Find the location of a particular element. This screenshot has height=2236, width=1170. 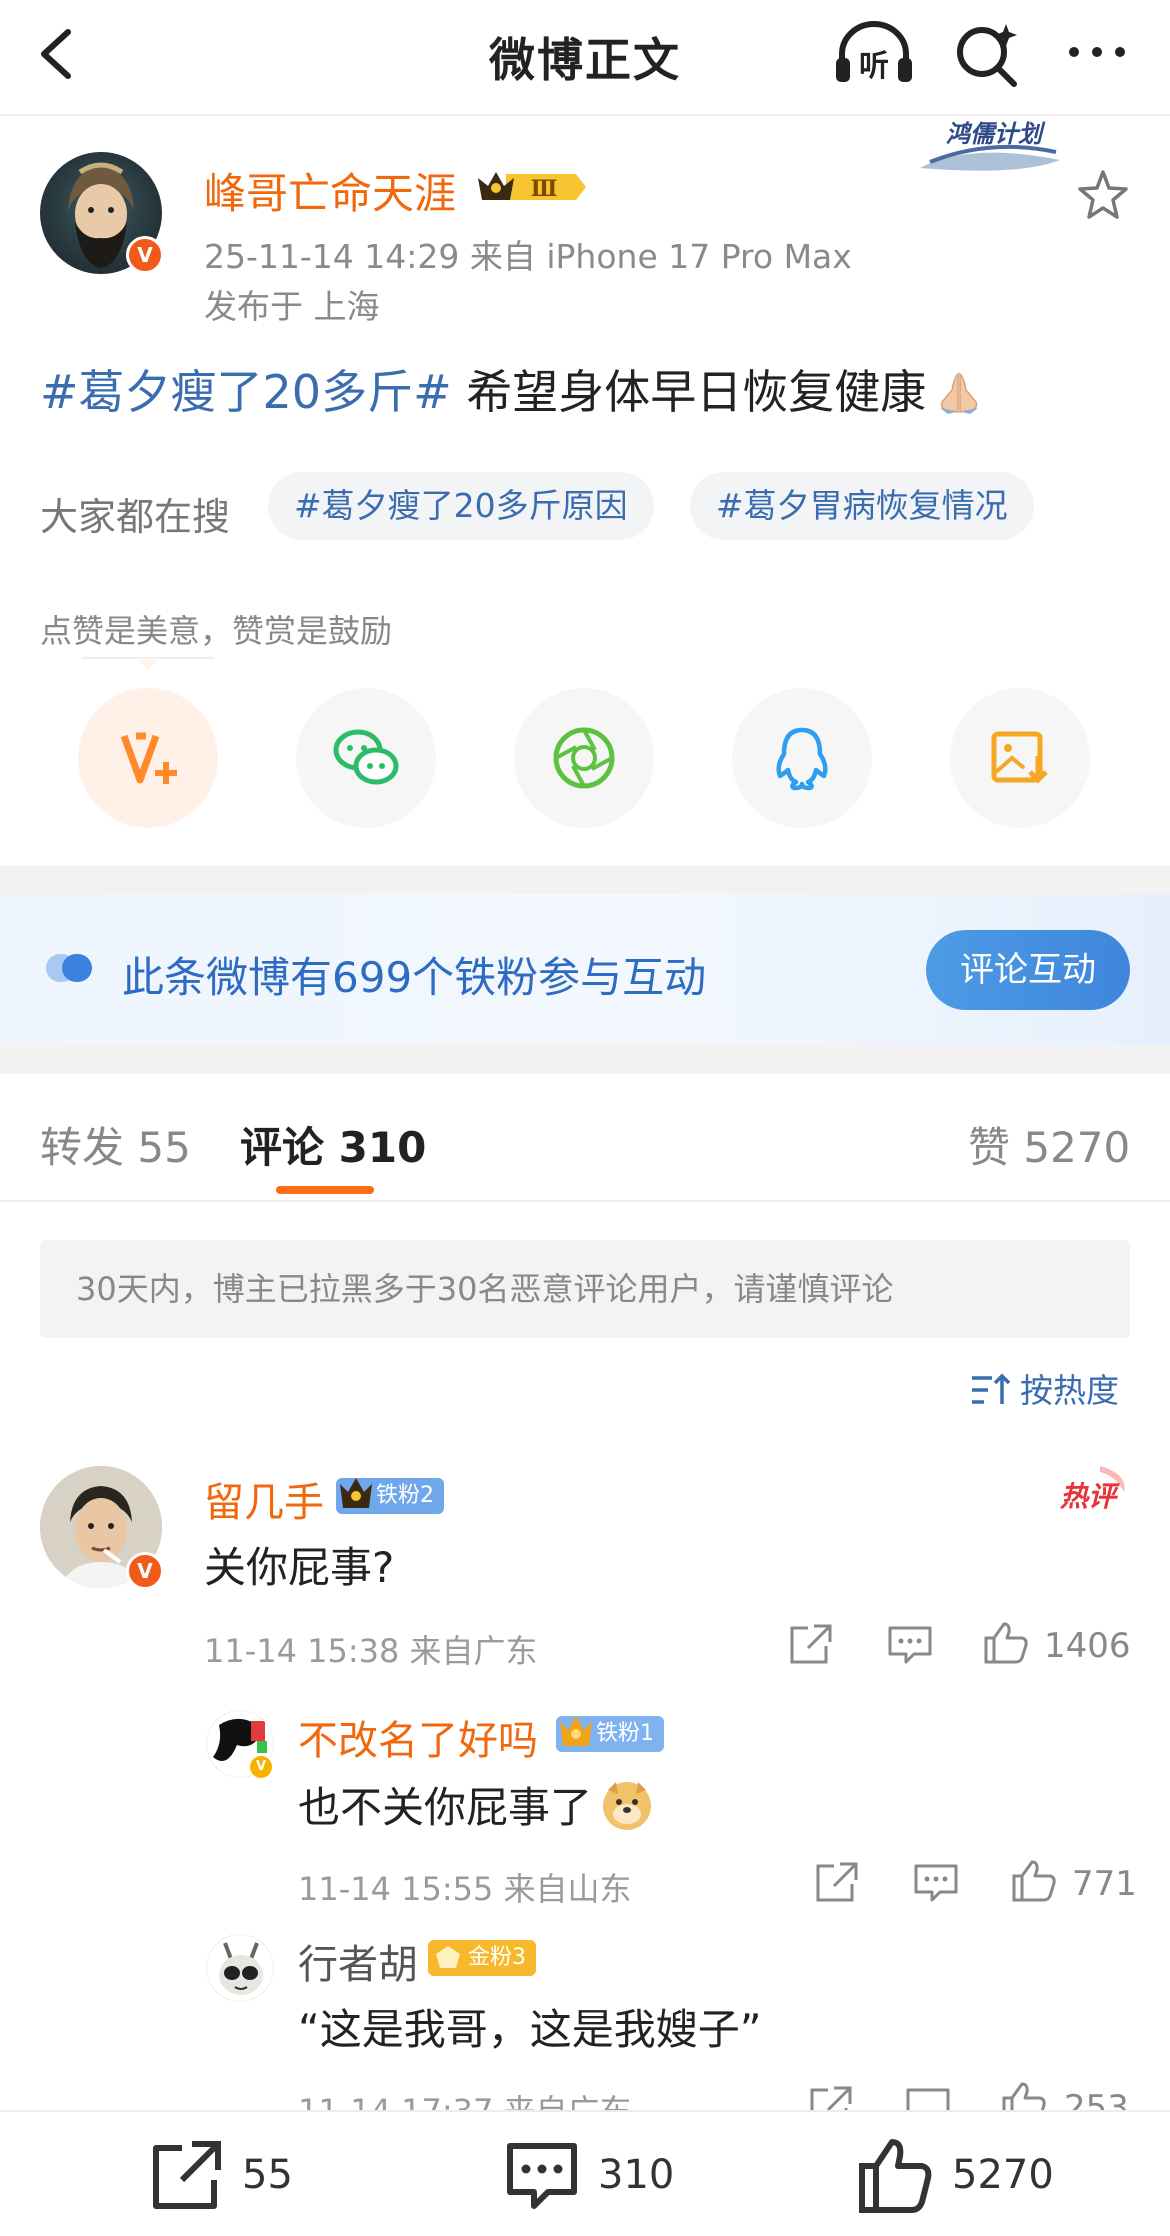

v-plus-icon is located at coordinates (148, 758).